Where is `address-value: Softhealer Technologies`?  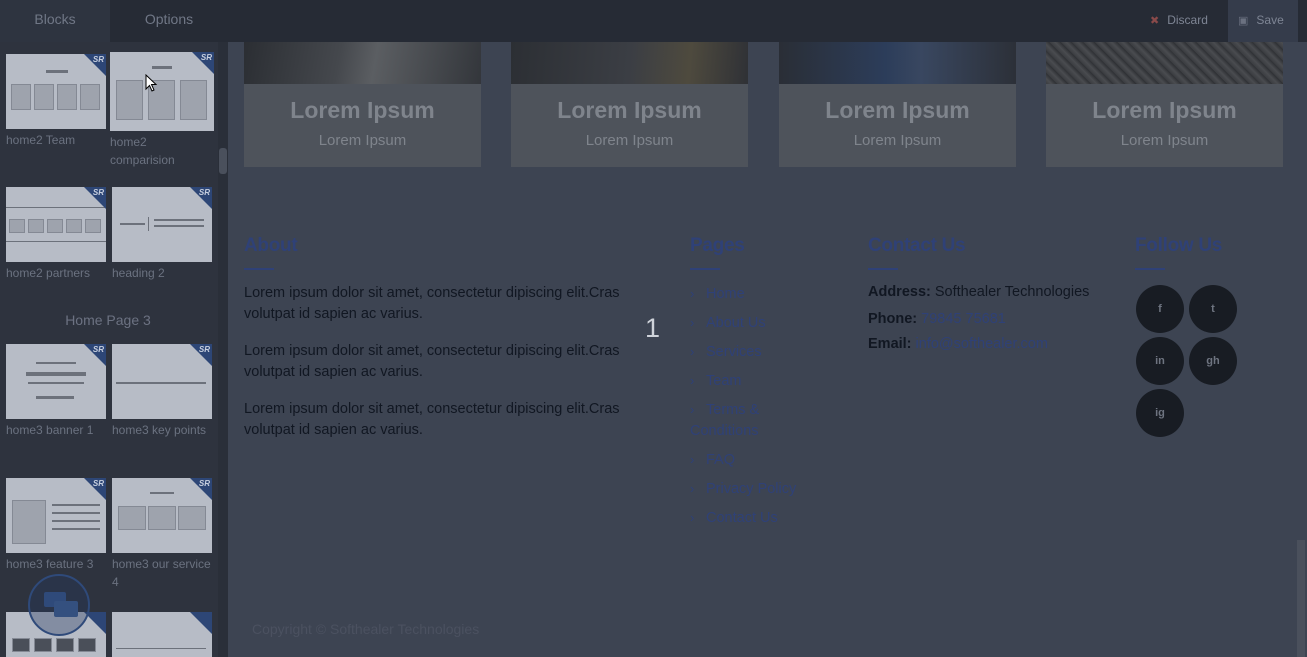 address-value: Softhealer Technologies is located at coordinates (1012, 292).